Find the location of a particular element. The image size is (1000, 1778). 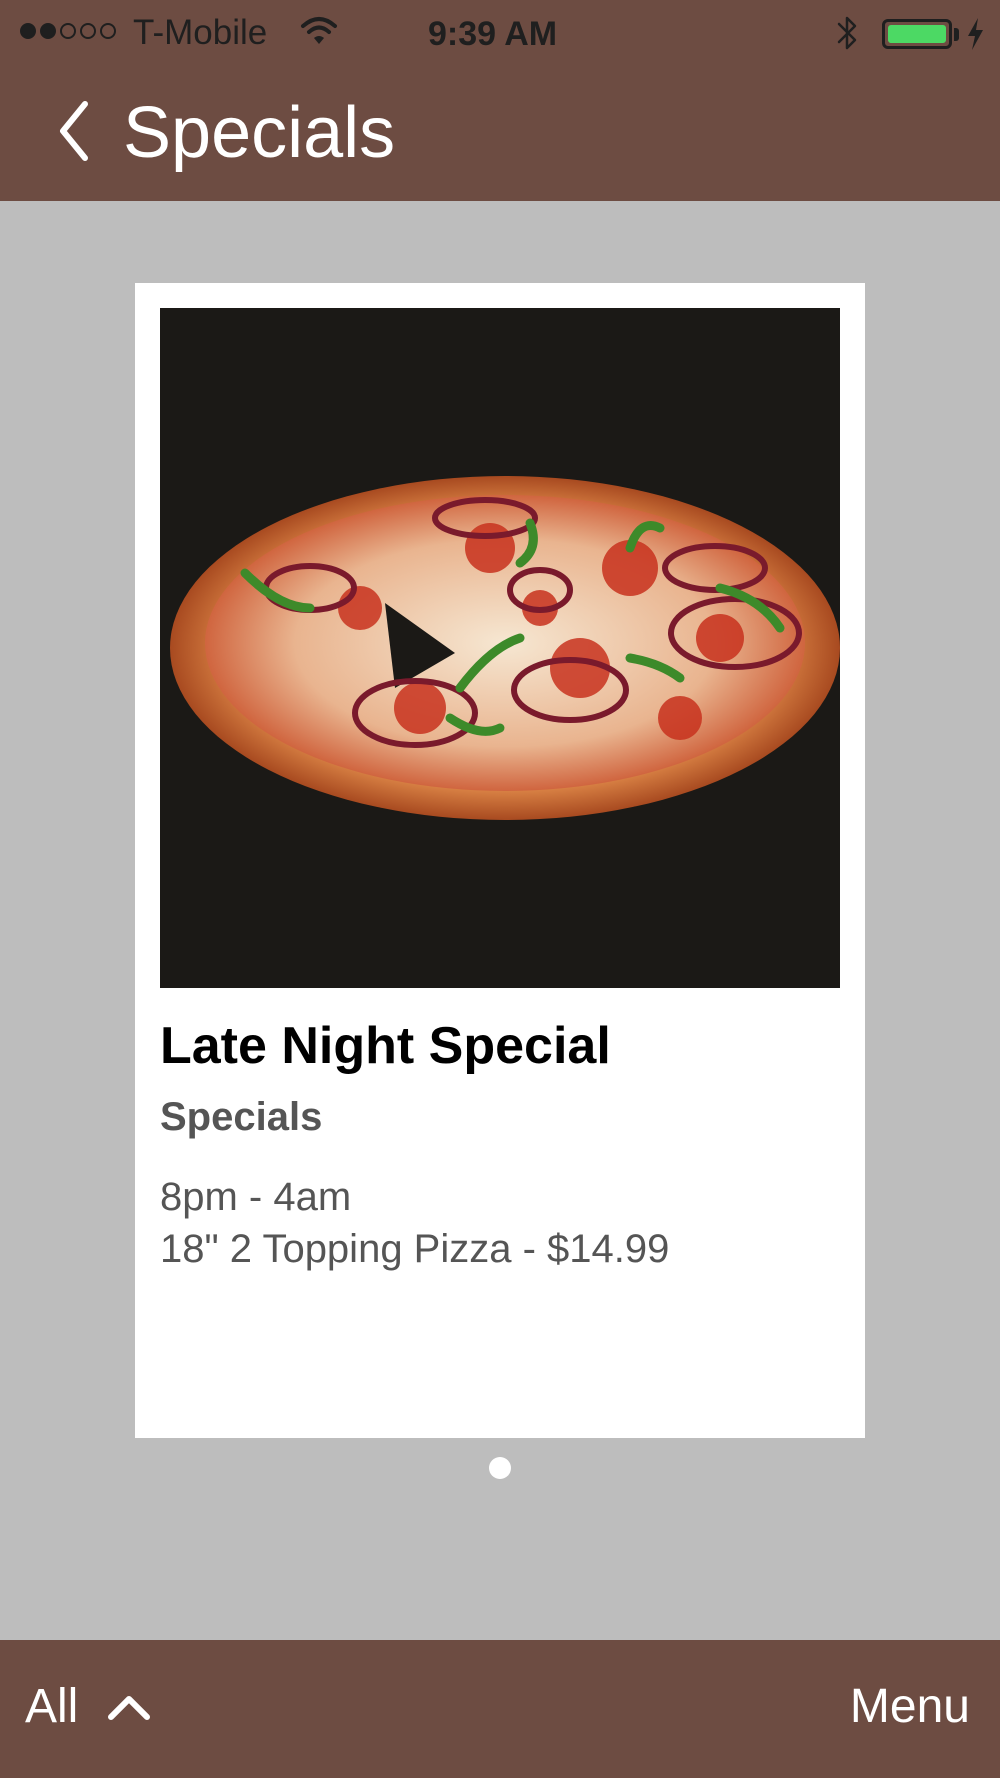

carrier-name: T-Mobile is located at coordinates (200, 32).